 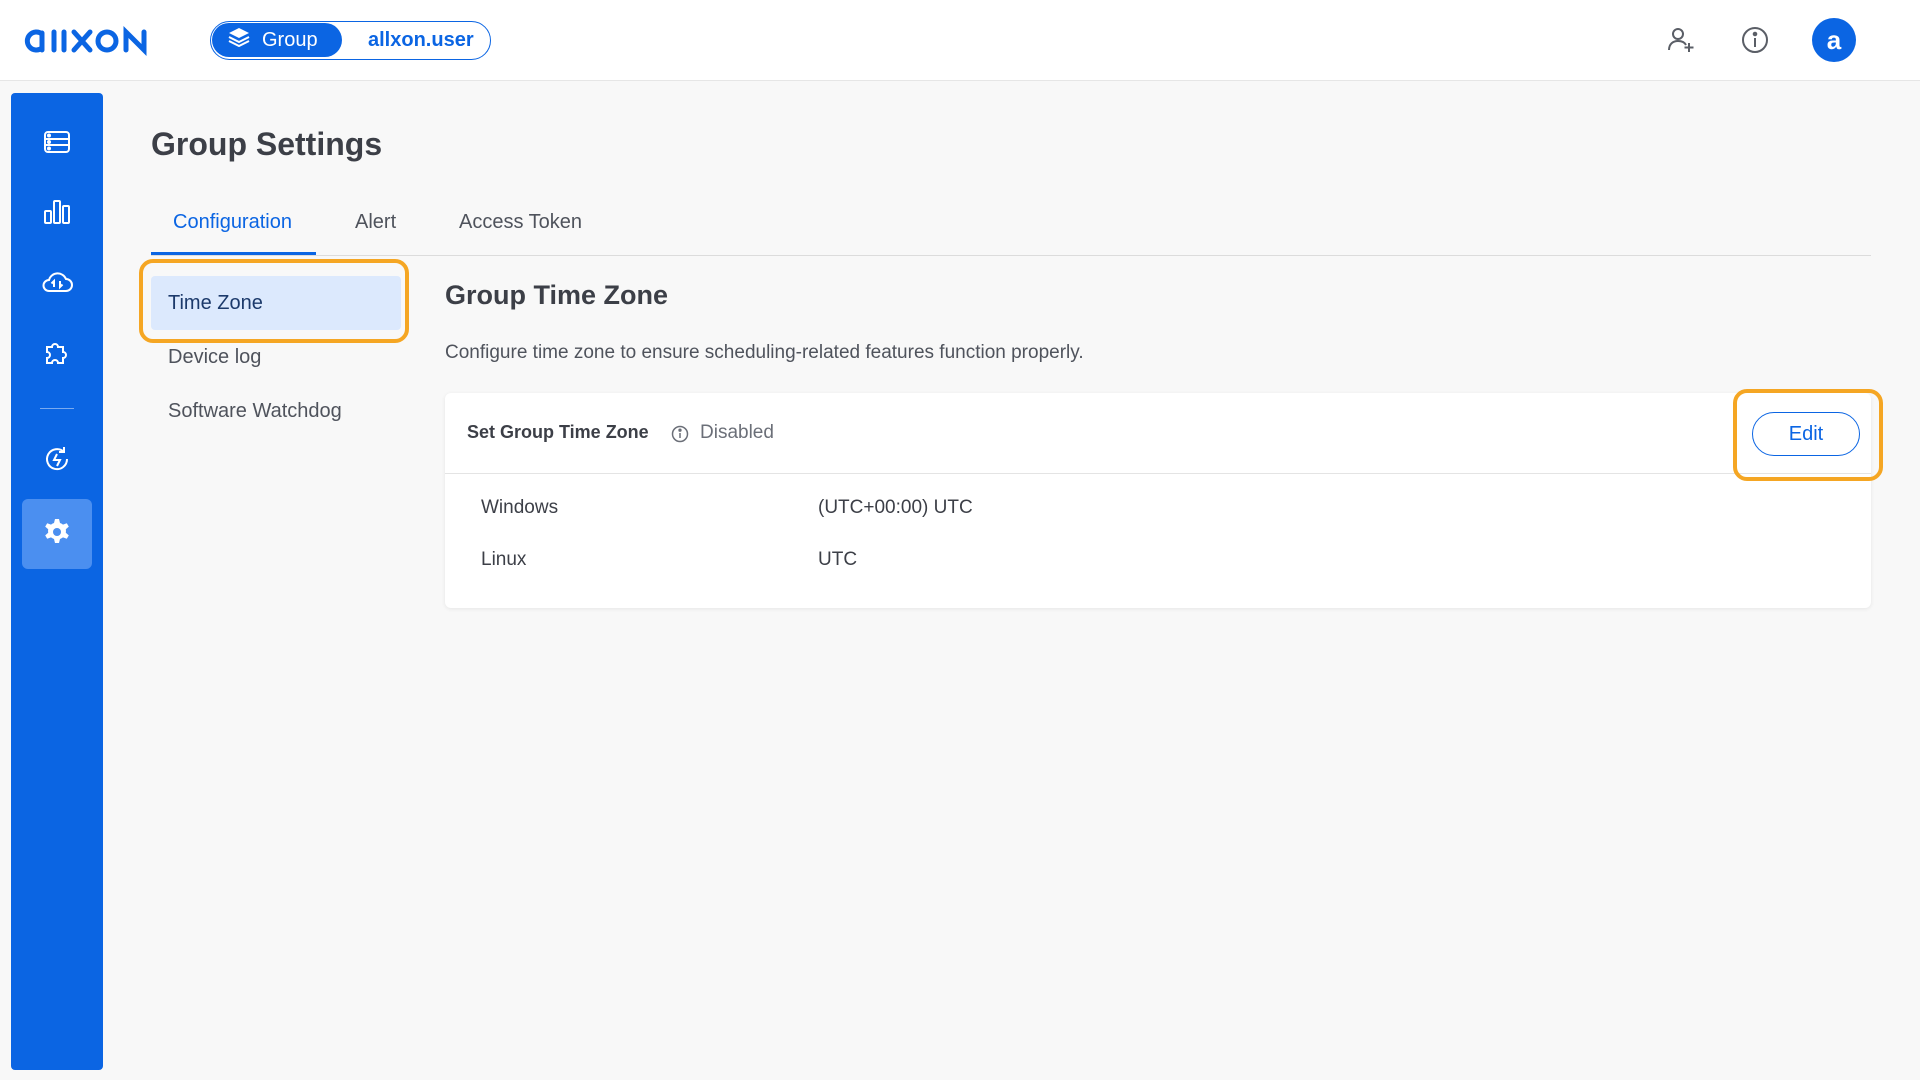 What do you see at coordinates (960, 40) in the screenshot?
I see `top-bar: Group allxon.user a` at bounding box center [960, 40].